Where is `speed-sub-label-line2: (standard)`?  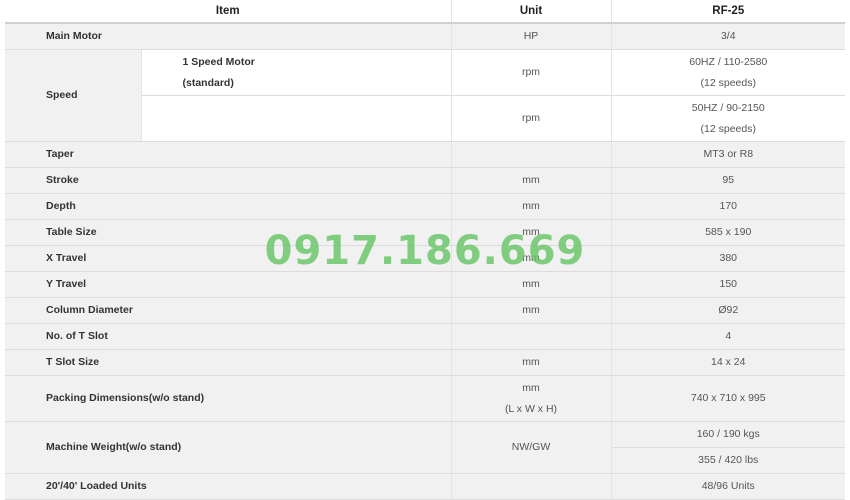 speed-sub-label-line2: (standard) is located at coordinates (208, 82).